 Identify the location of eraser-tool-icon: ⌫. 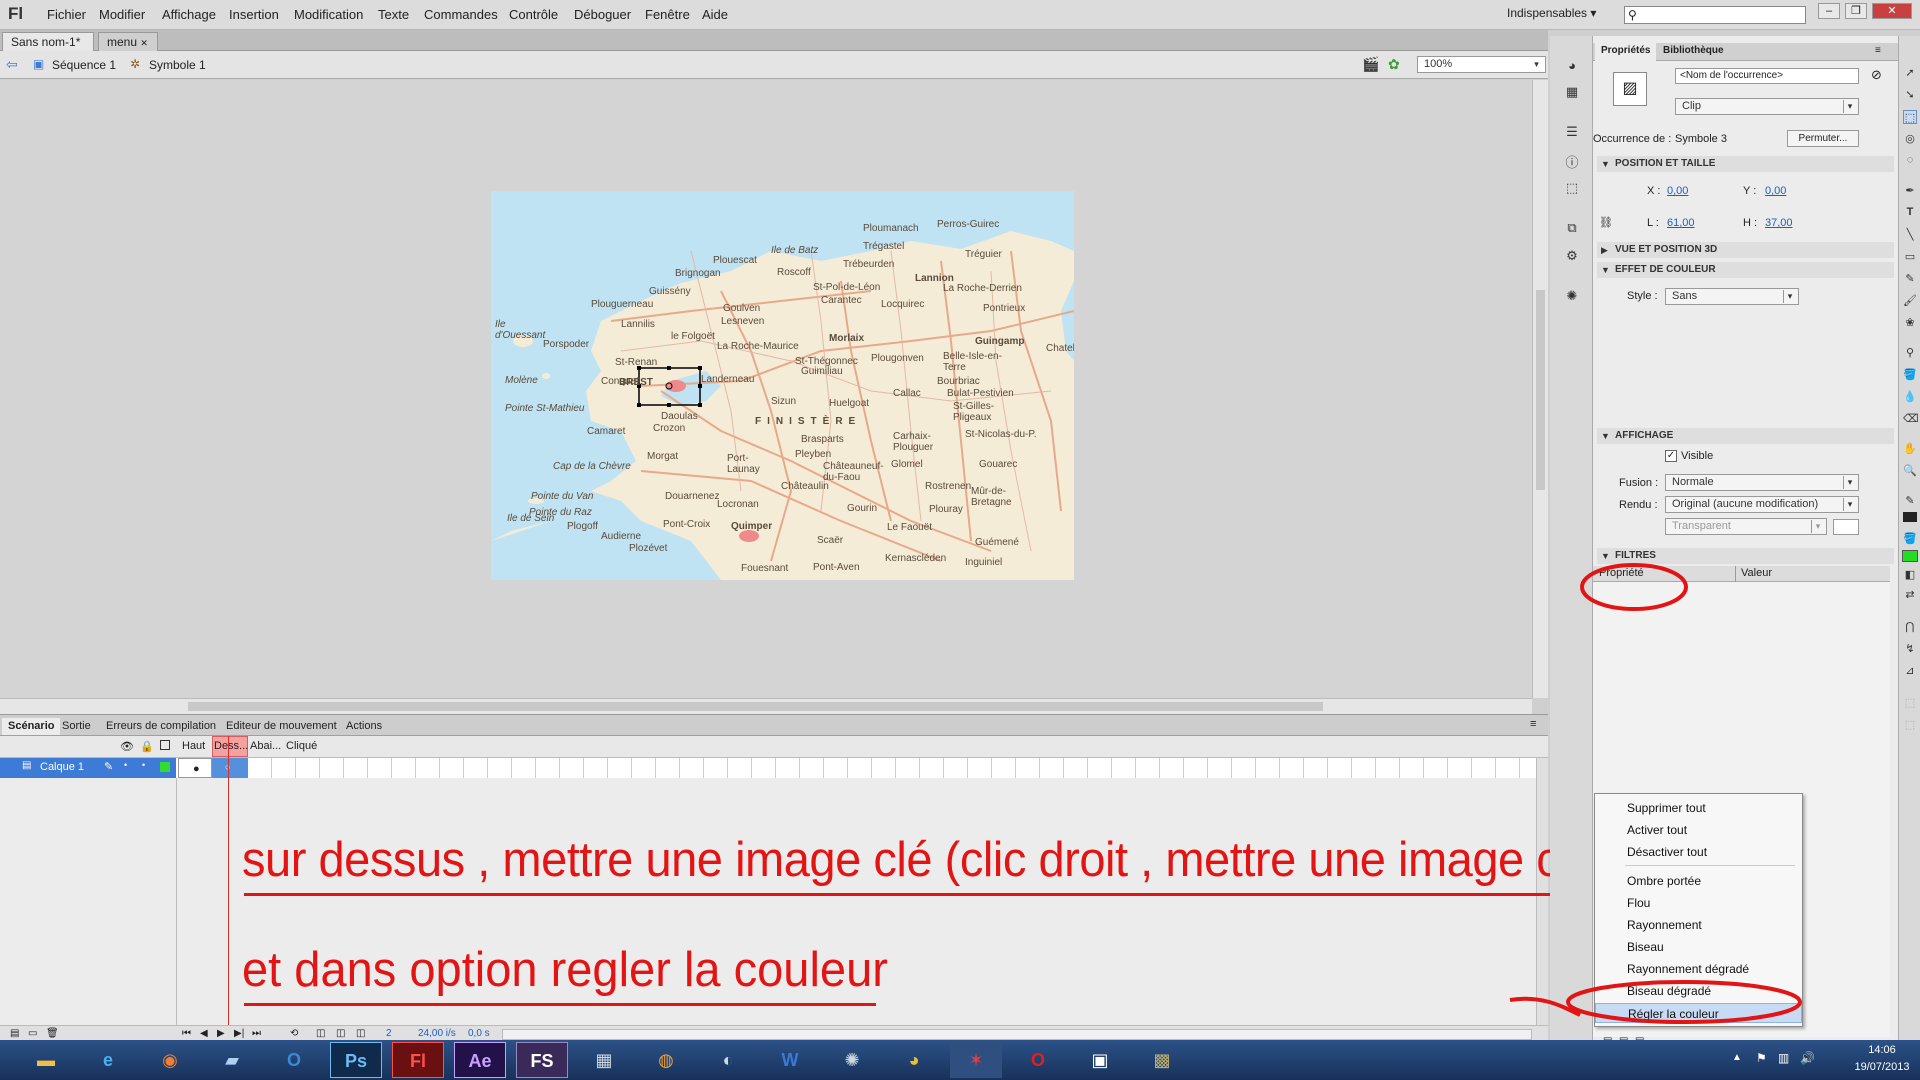
(1911, 419).